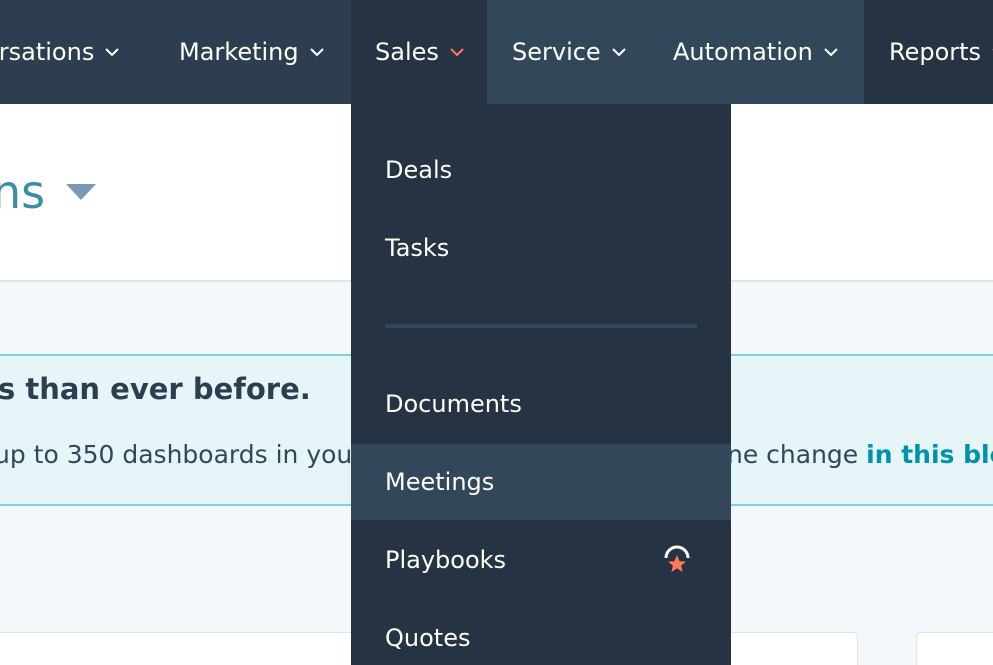 Image resolution: width=993 pixels, height=665 pixels. I want to click on menu-item-tasks: Tasks, so click(541, 248).